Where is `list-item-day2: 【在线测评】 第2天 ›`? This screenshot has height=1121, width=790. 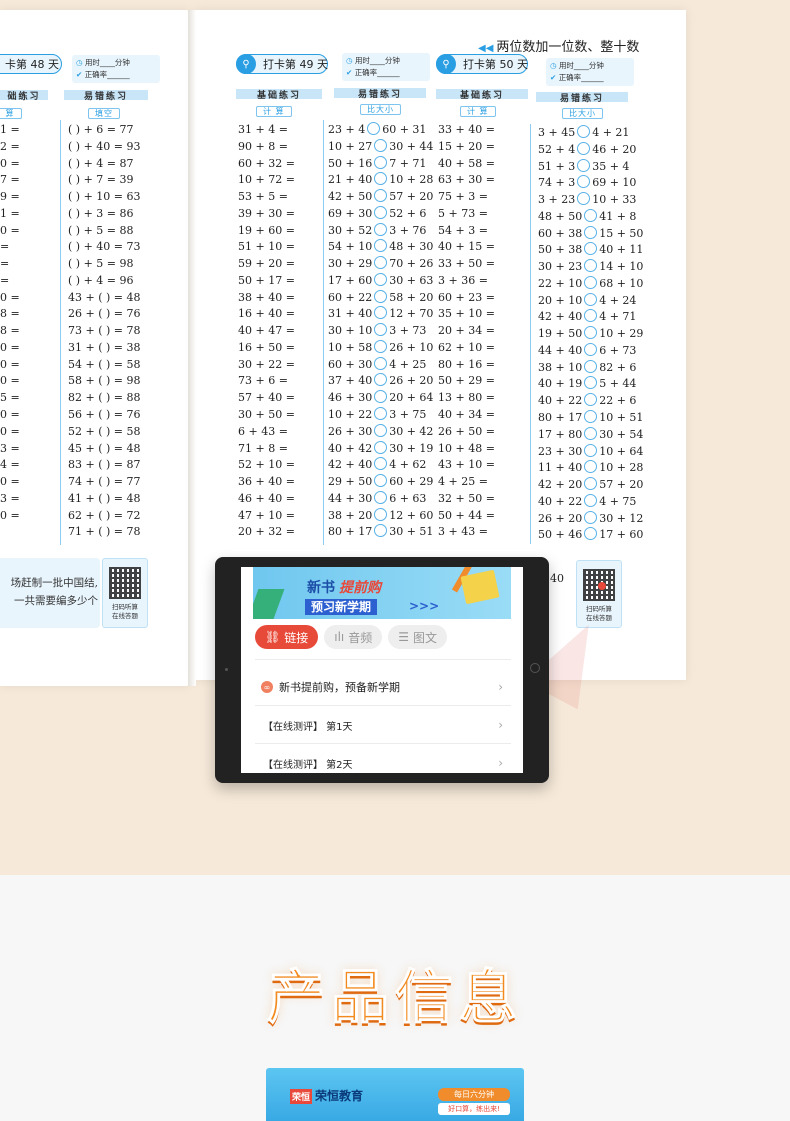 list-item-day2: 【在线测评】 第2天 › is located at coordinates (383, 759).